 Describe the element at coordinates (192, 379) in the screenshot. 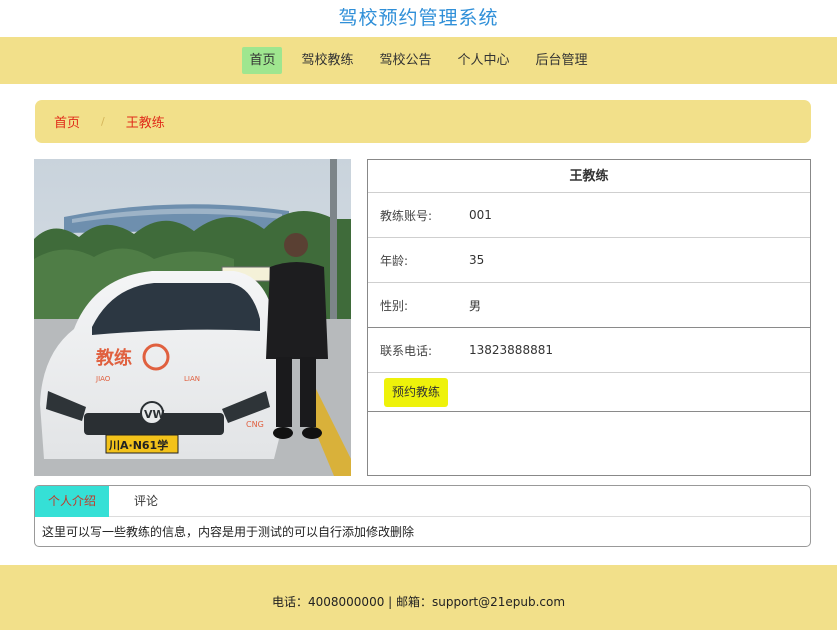

I see `svg-text: LIAN` at that location.